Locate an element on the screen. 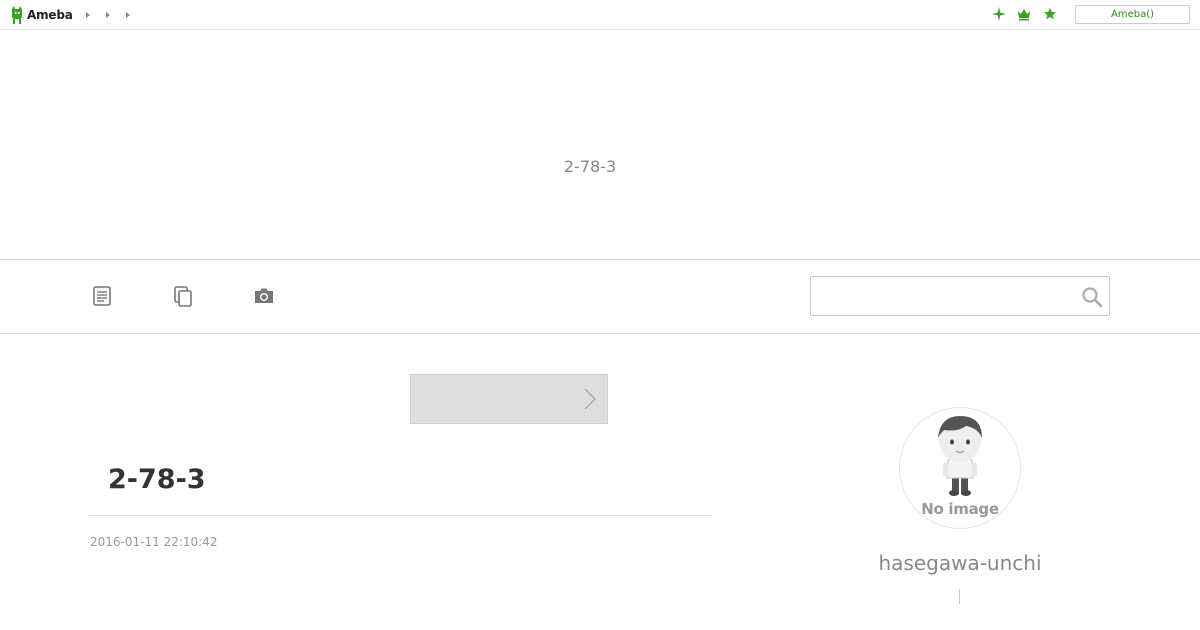 The image size is (1200, 630). search-input is located at coordinates (942, 296).